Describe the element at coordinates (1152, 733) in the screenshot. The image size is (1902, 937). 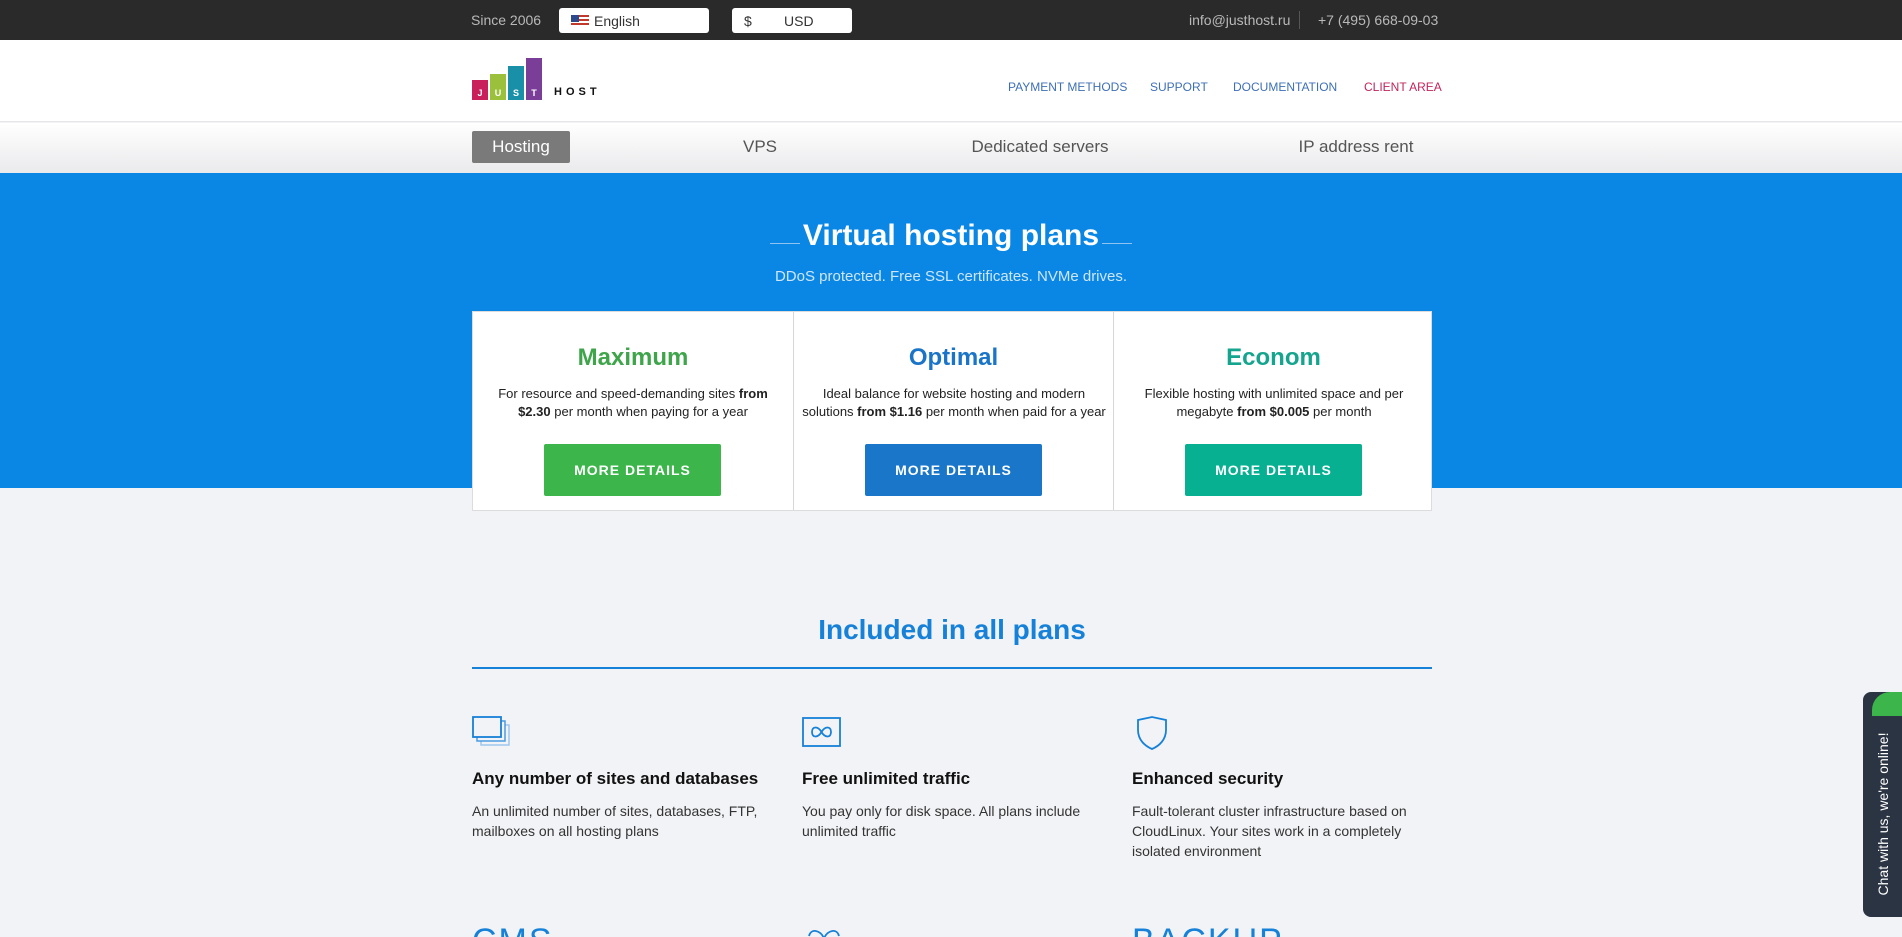
I see `shield-icon` at that location.